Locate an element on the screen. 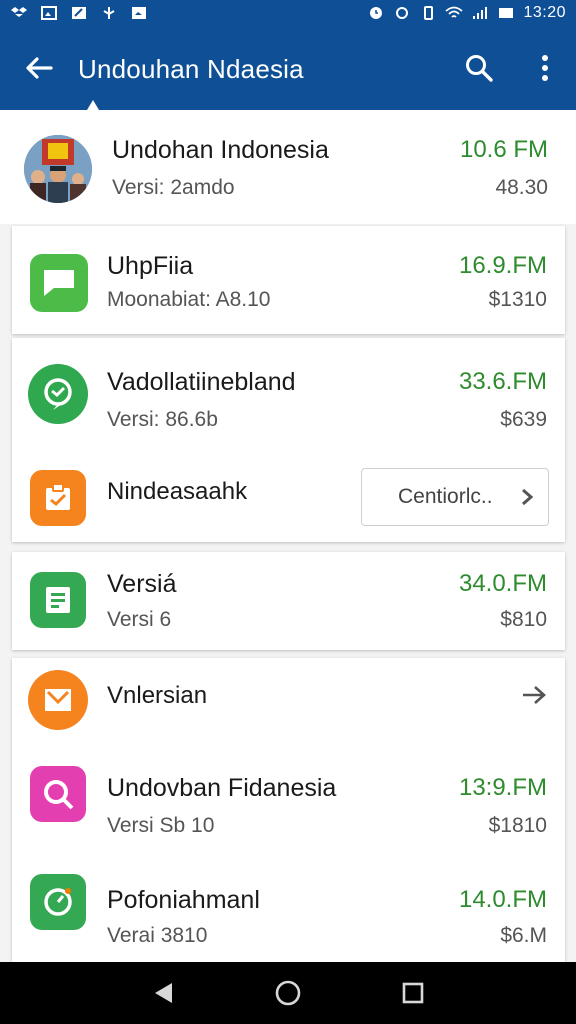  circle-home-icon is located at coordinates (288, 993).